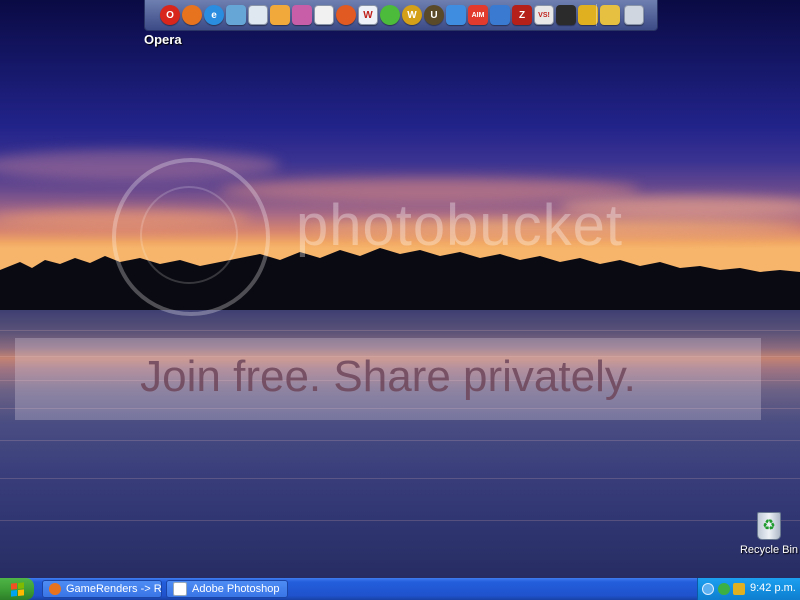 The image size is (800, 600). What do you see at coordinates (634, 15) in the screenshot?
I see `trash-icon` at bounding box center [634, 15].